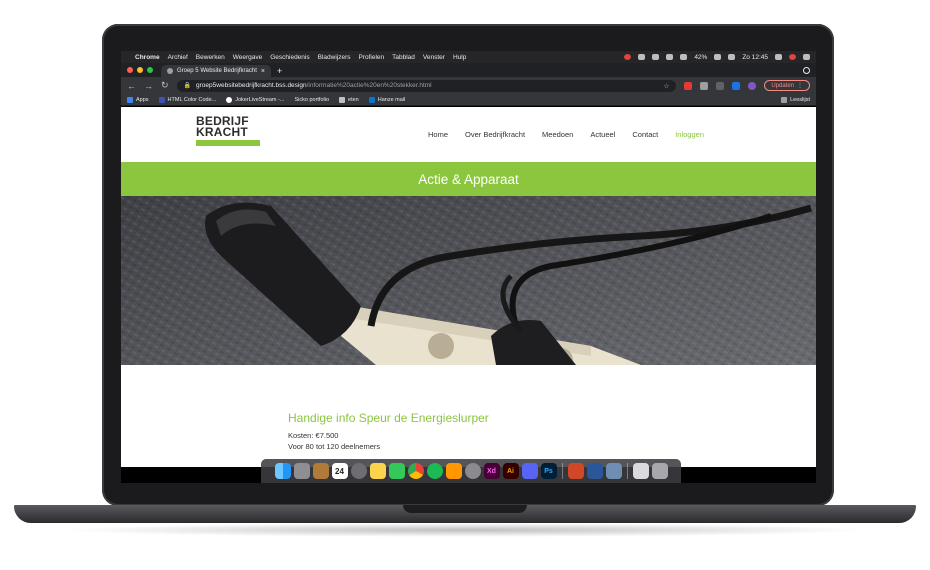 This screenshot has width=930, height=570. Describe the element at coordinates (670, 57) in the screenshot. I see `volume-icon` at that location.